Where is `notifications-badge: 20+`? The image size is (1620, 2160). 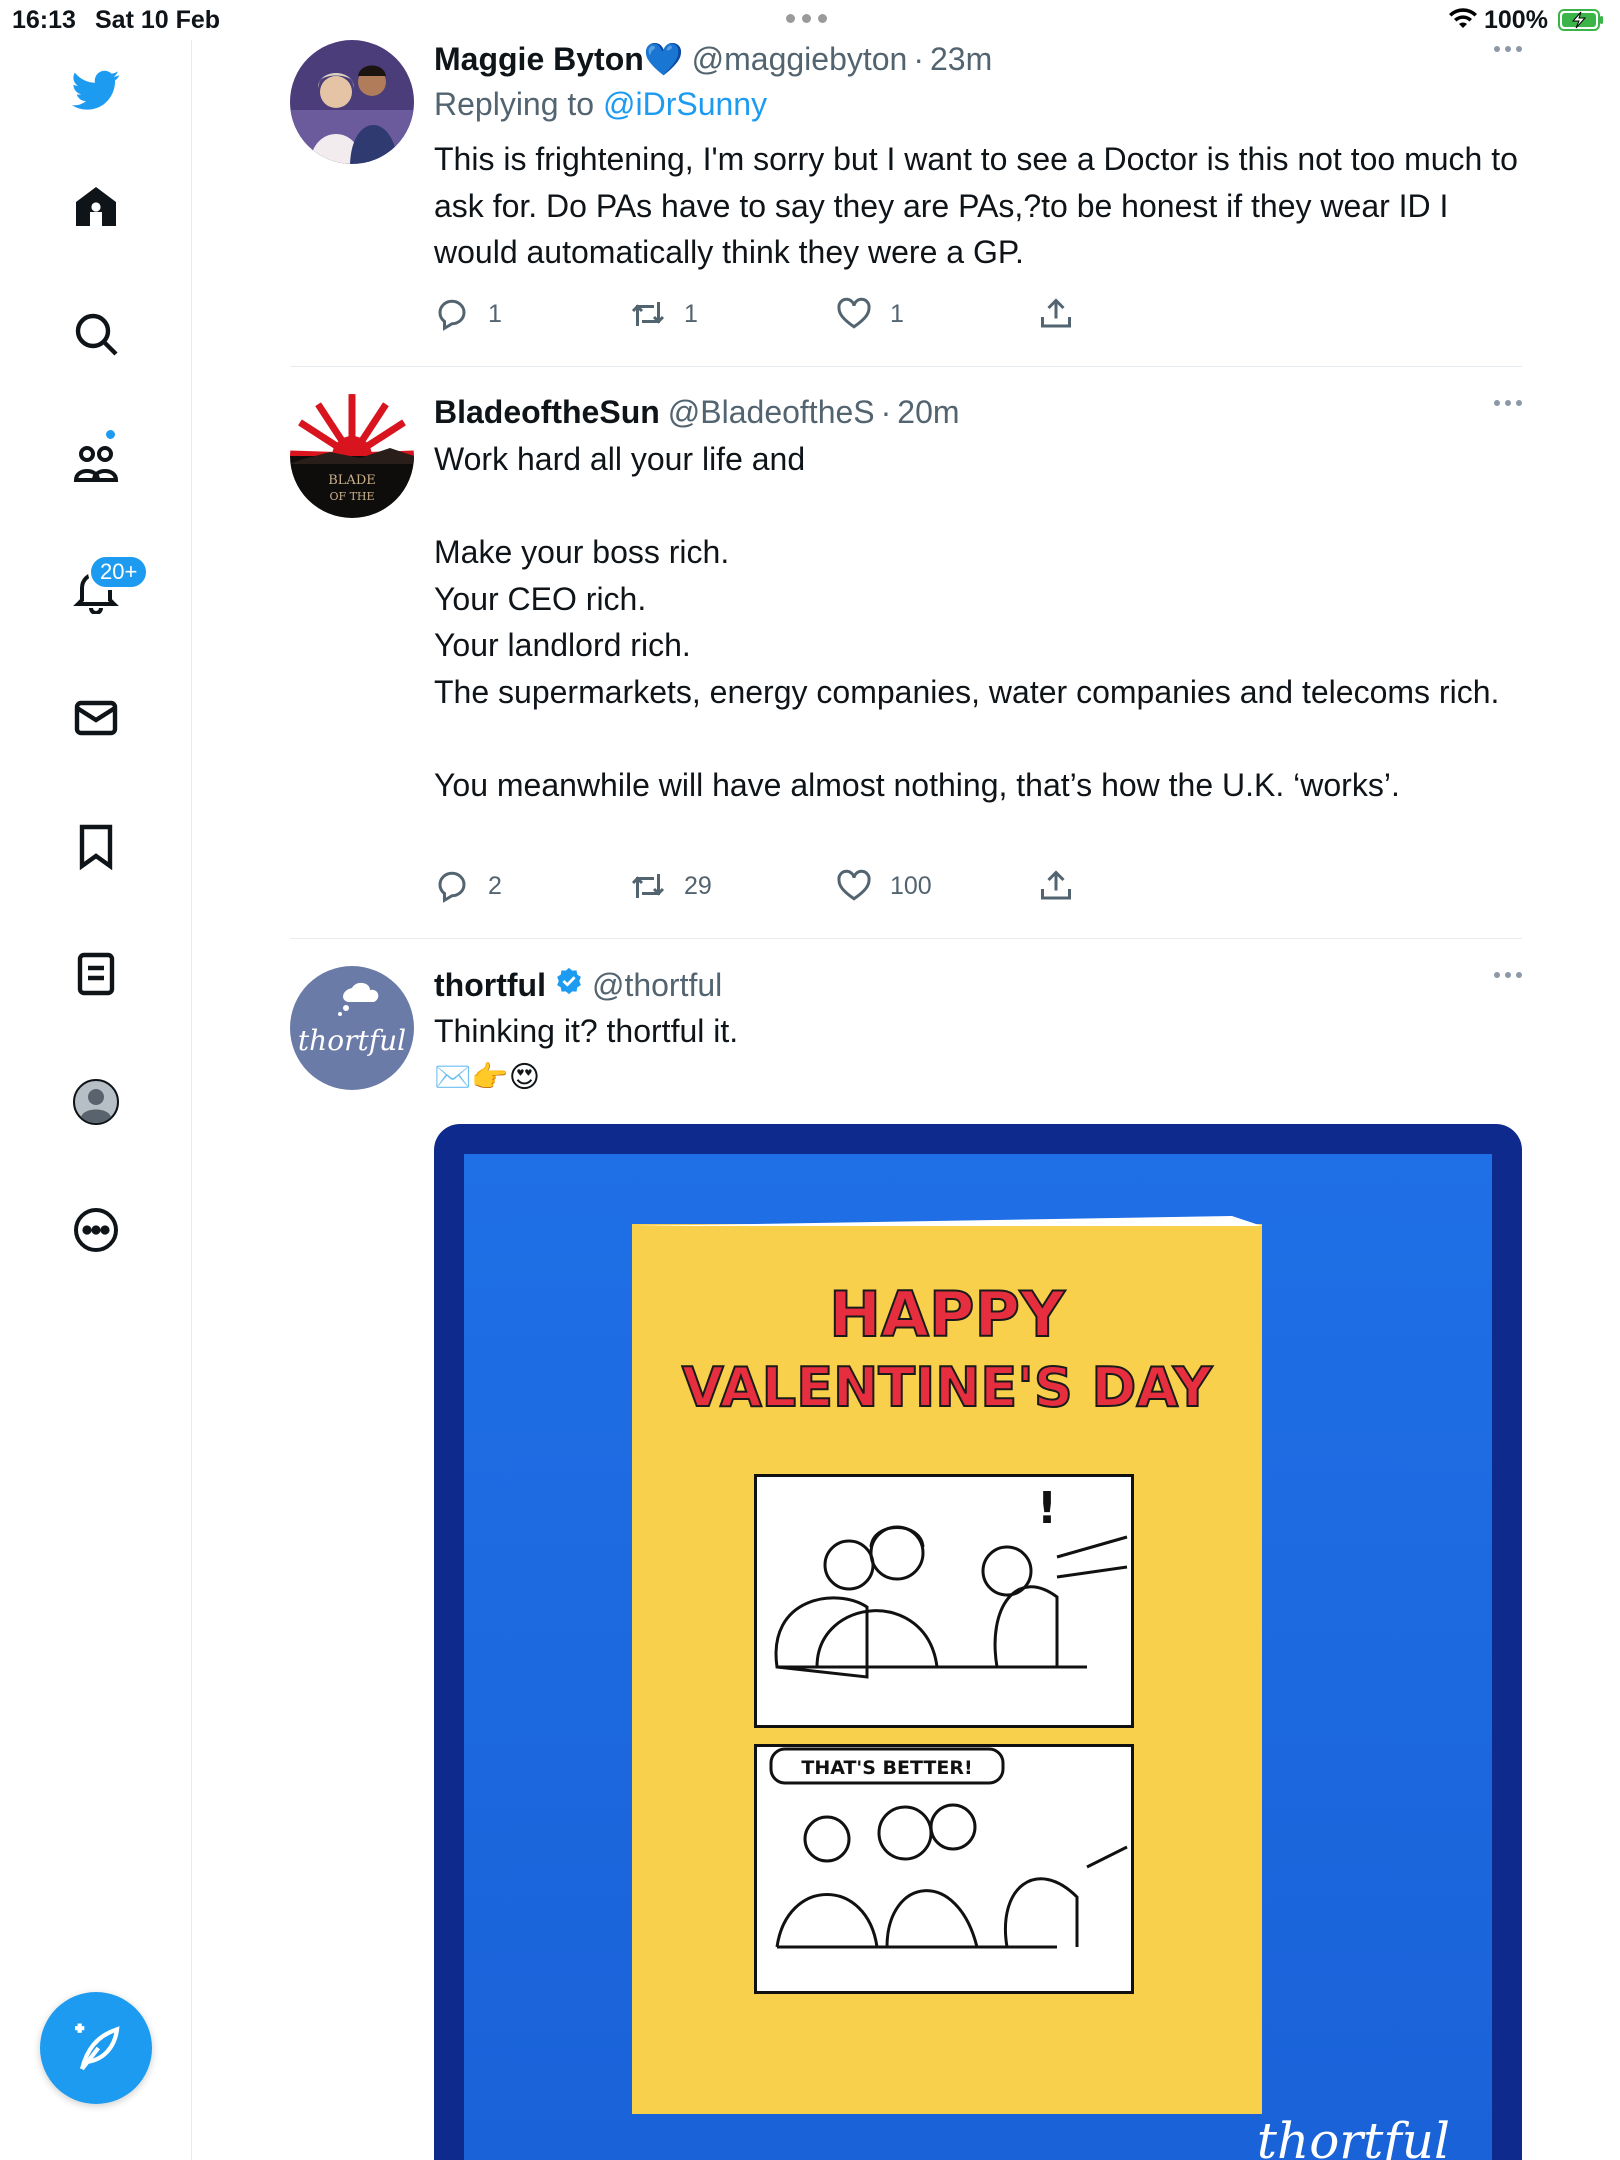 notifications-badge: 20+ is located at coordinates (119, 572).